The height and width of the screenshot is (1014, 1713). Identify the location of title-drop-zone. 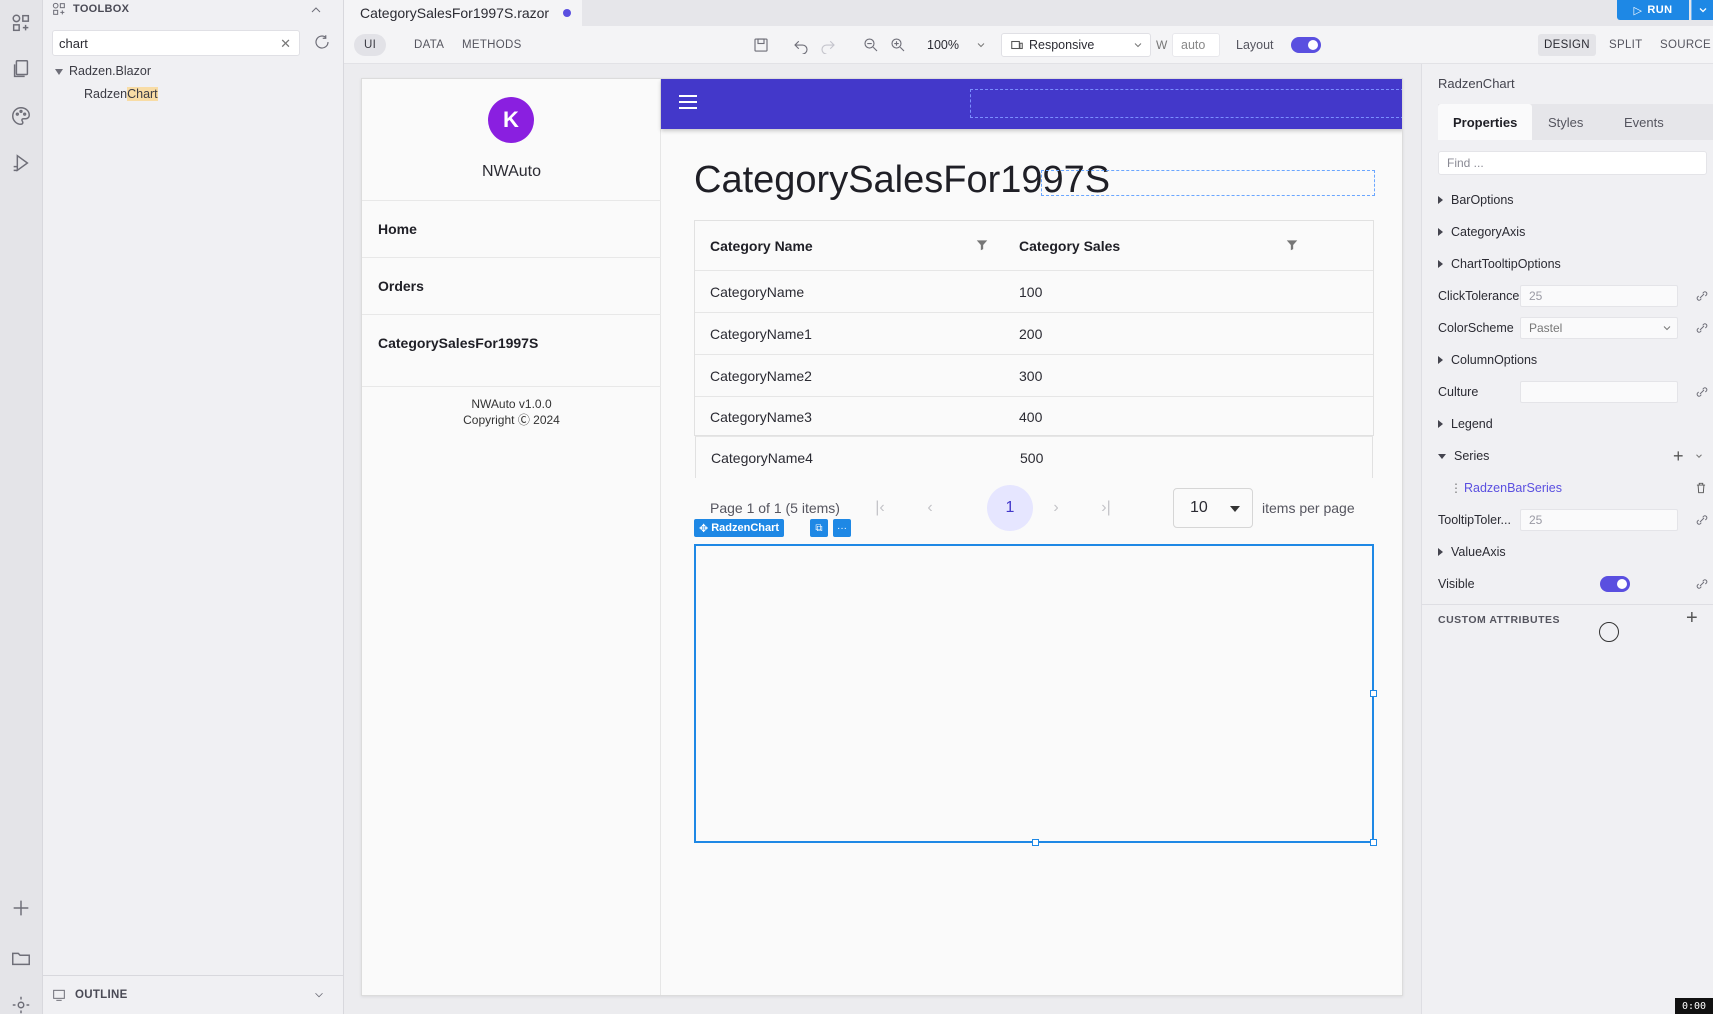
(1208, 183).